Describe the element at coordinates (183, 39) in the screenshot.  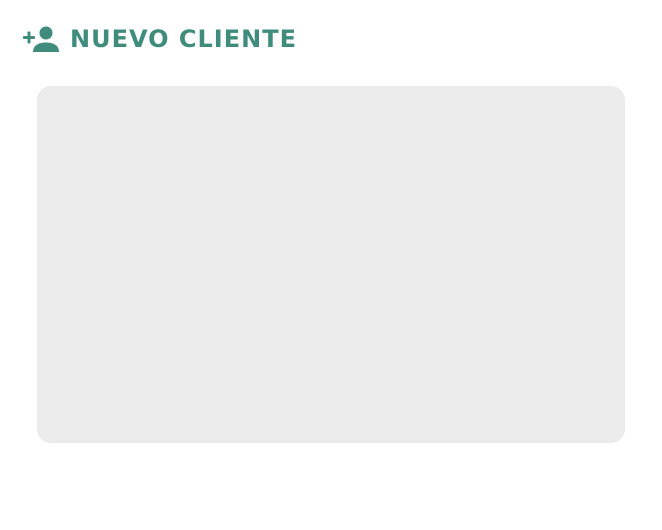
I see `page-title: NUEVO CLIENTE` at that location.